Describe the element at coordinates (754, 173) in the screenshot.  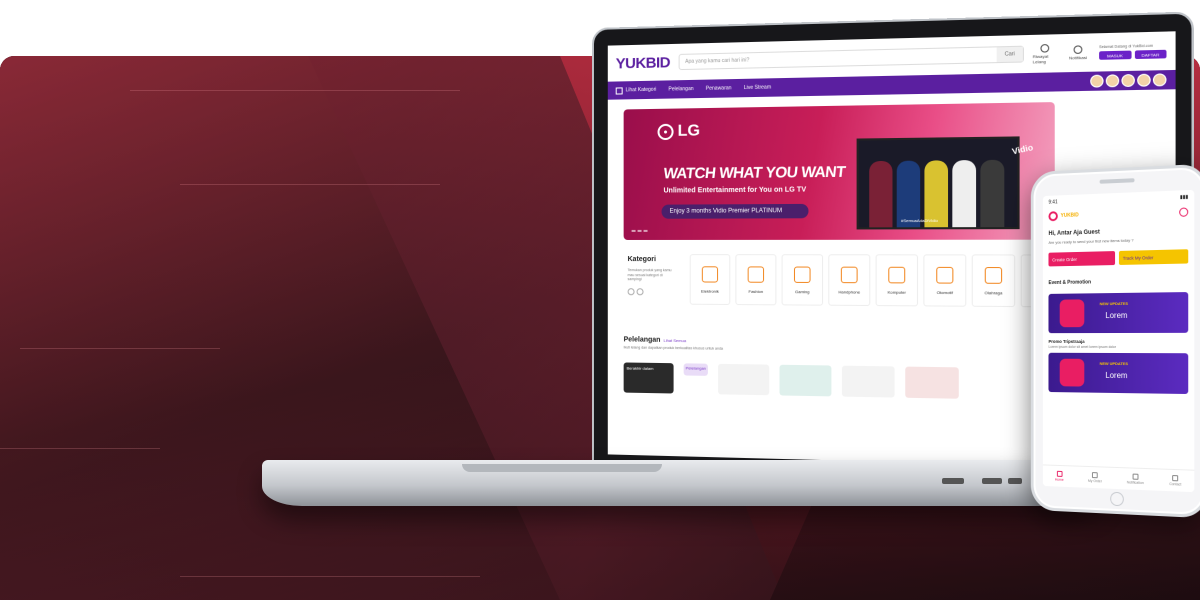
I see `hero-headline: WATCH WHAT YOU WANT` at that location.